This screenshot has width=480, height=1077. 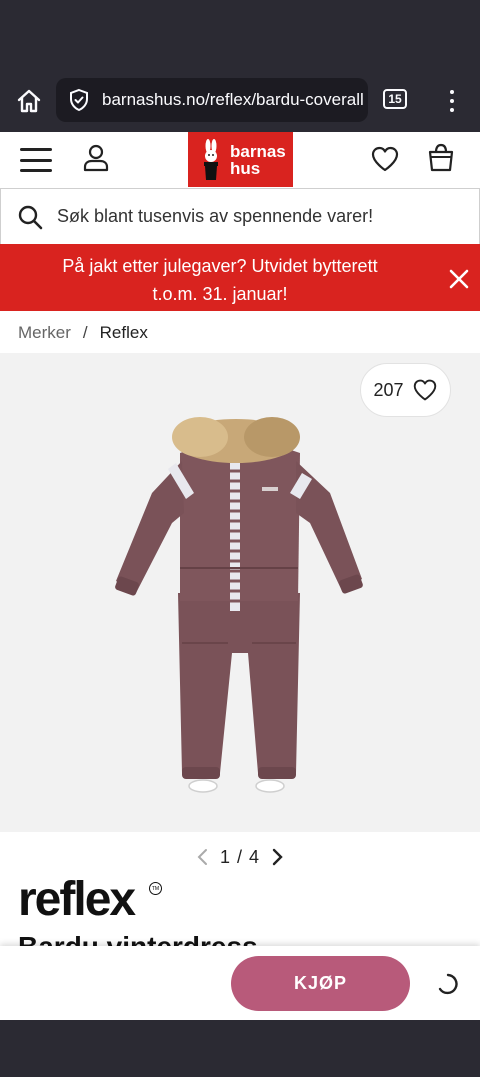 I want to click on brand-logo: reflex TM, so click(x=90, y=899).